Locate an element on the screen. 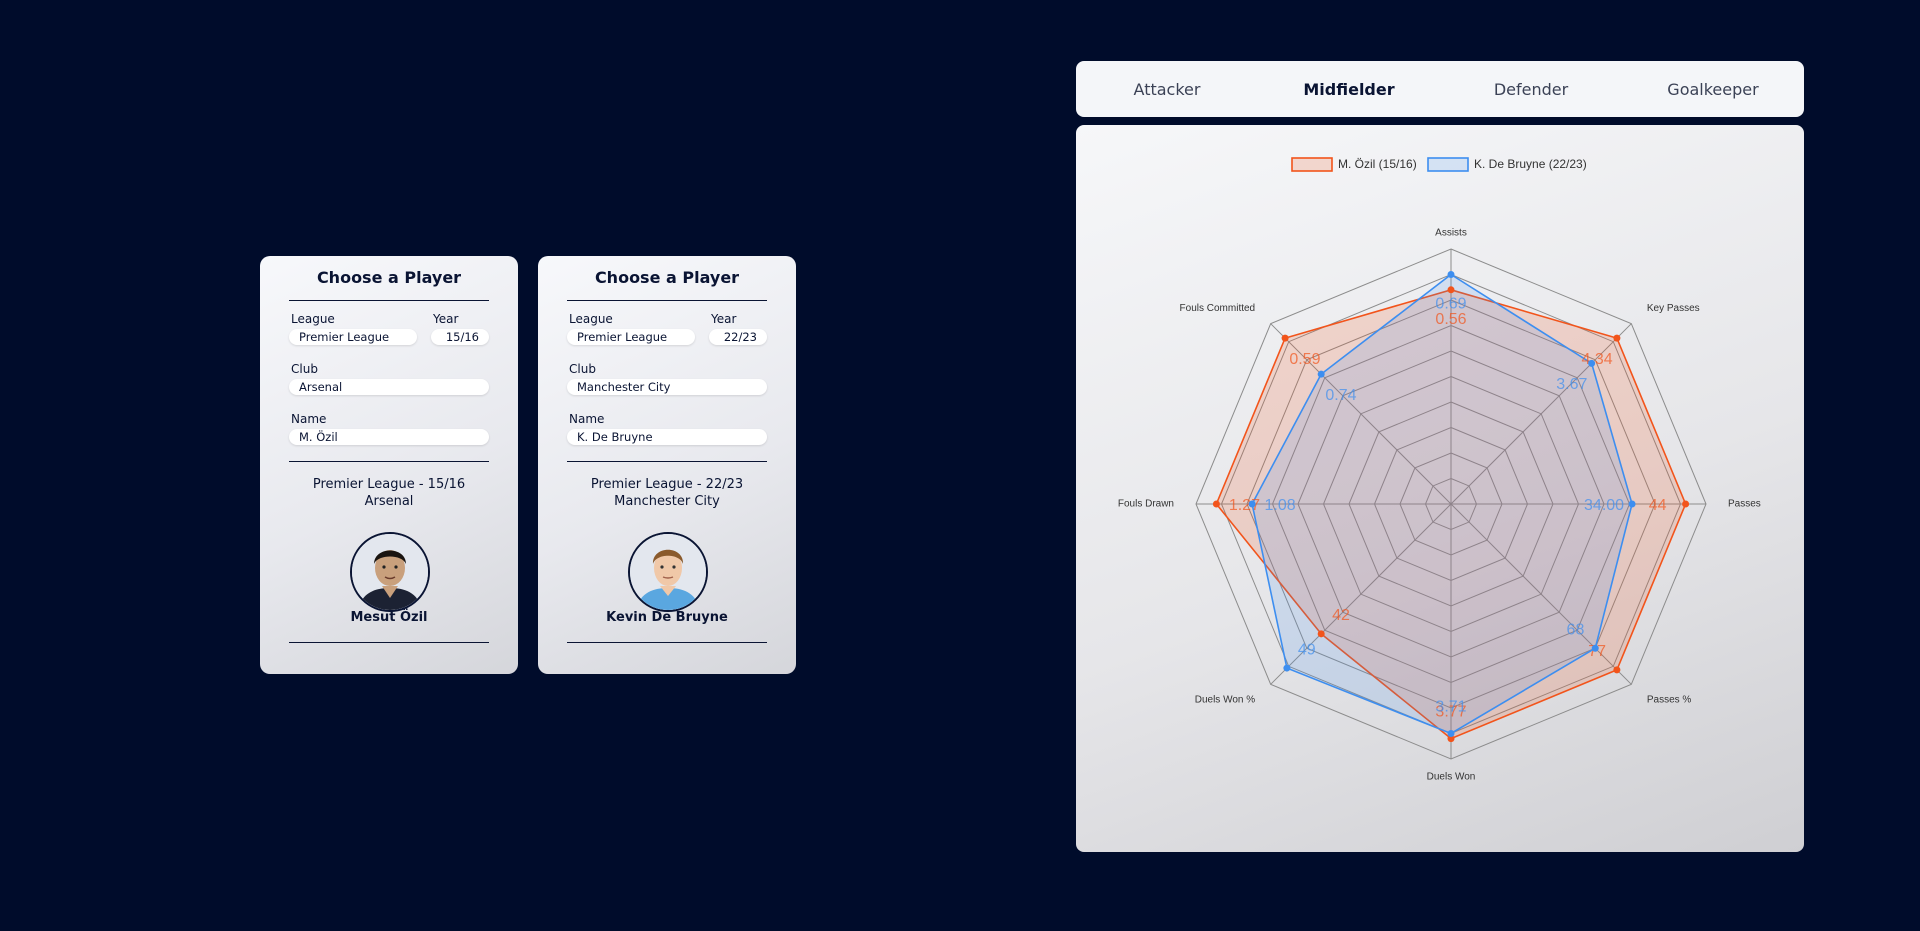  player-full-name: Kevin De Bruyne is located at coordinates (667, 617).